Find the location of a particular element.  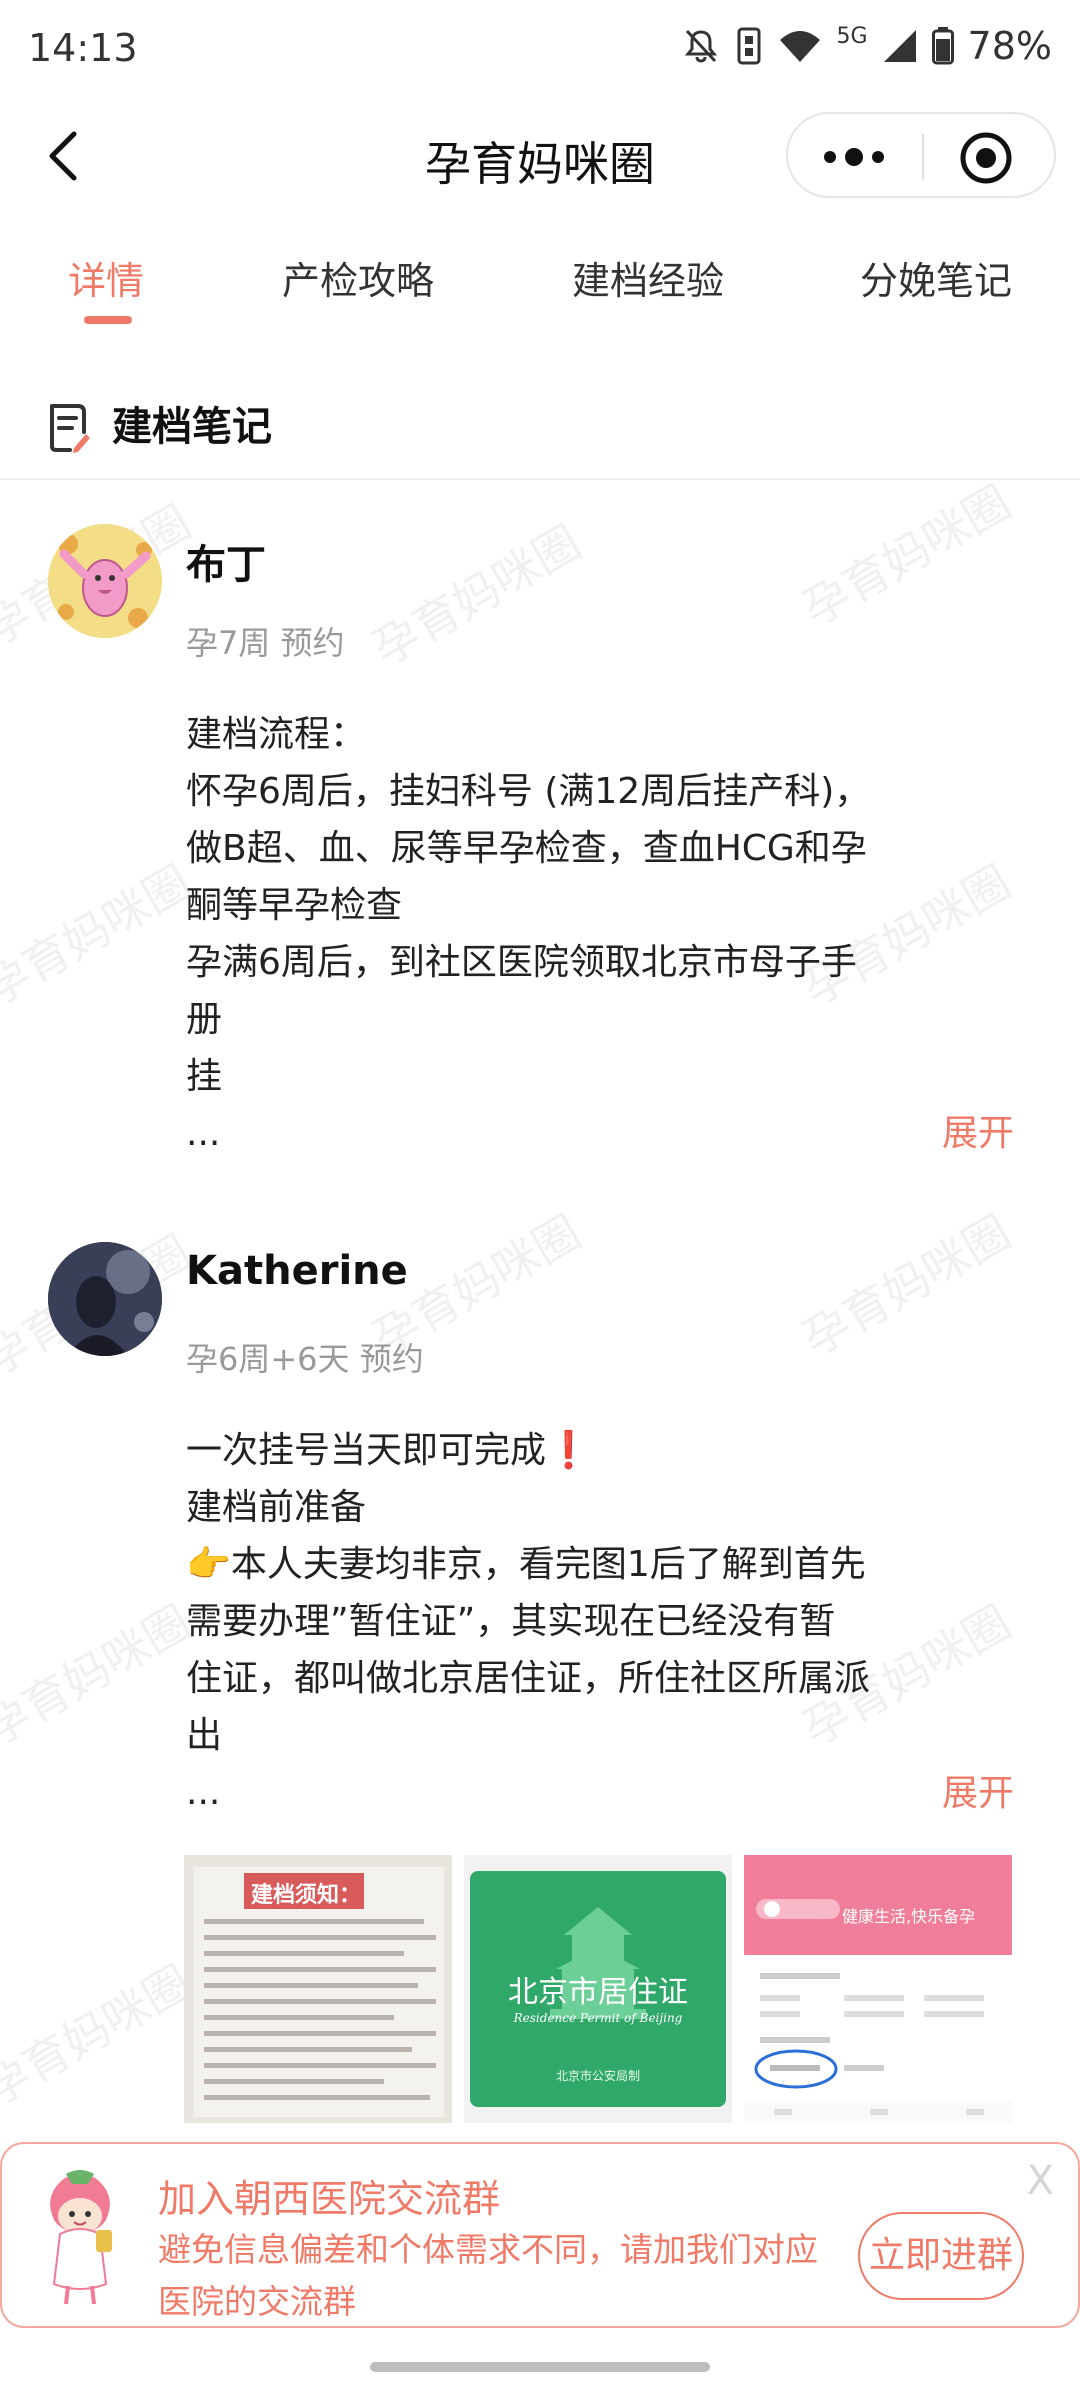

nav-bar: 孕育妈咪圈 is located at coordinates (540, 156).